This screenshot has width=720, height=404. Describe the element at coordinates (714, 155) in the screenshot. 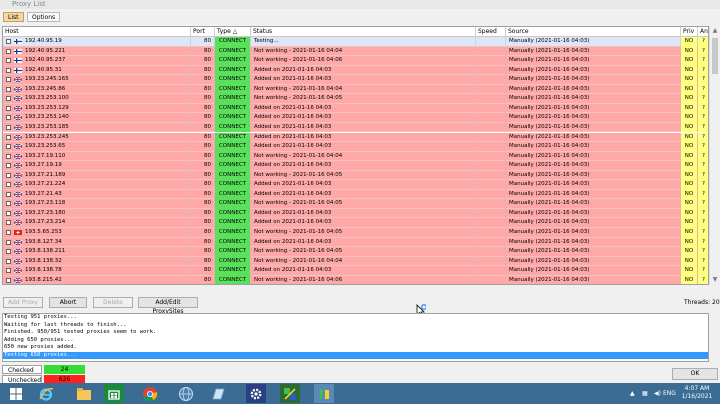

I see `vertical-scrollbar: ▲ ▼` at that location.